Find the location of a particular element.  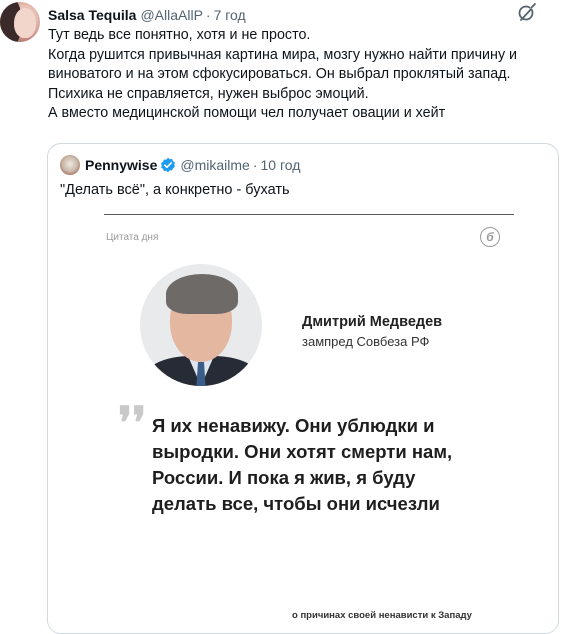

author-name: Salsa Tequila is located at coordinates (92, 15).